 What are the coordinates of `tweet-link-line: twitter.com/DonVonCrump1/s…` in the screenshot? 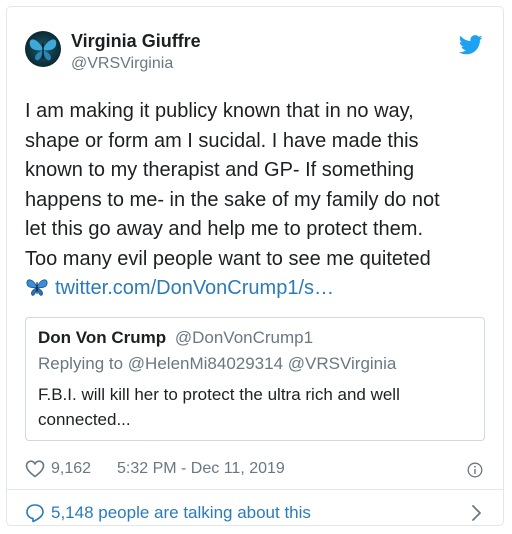 It's located at (256, 289).